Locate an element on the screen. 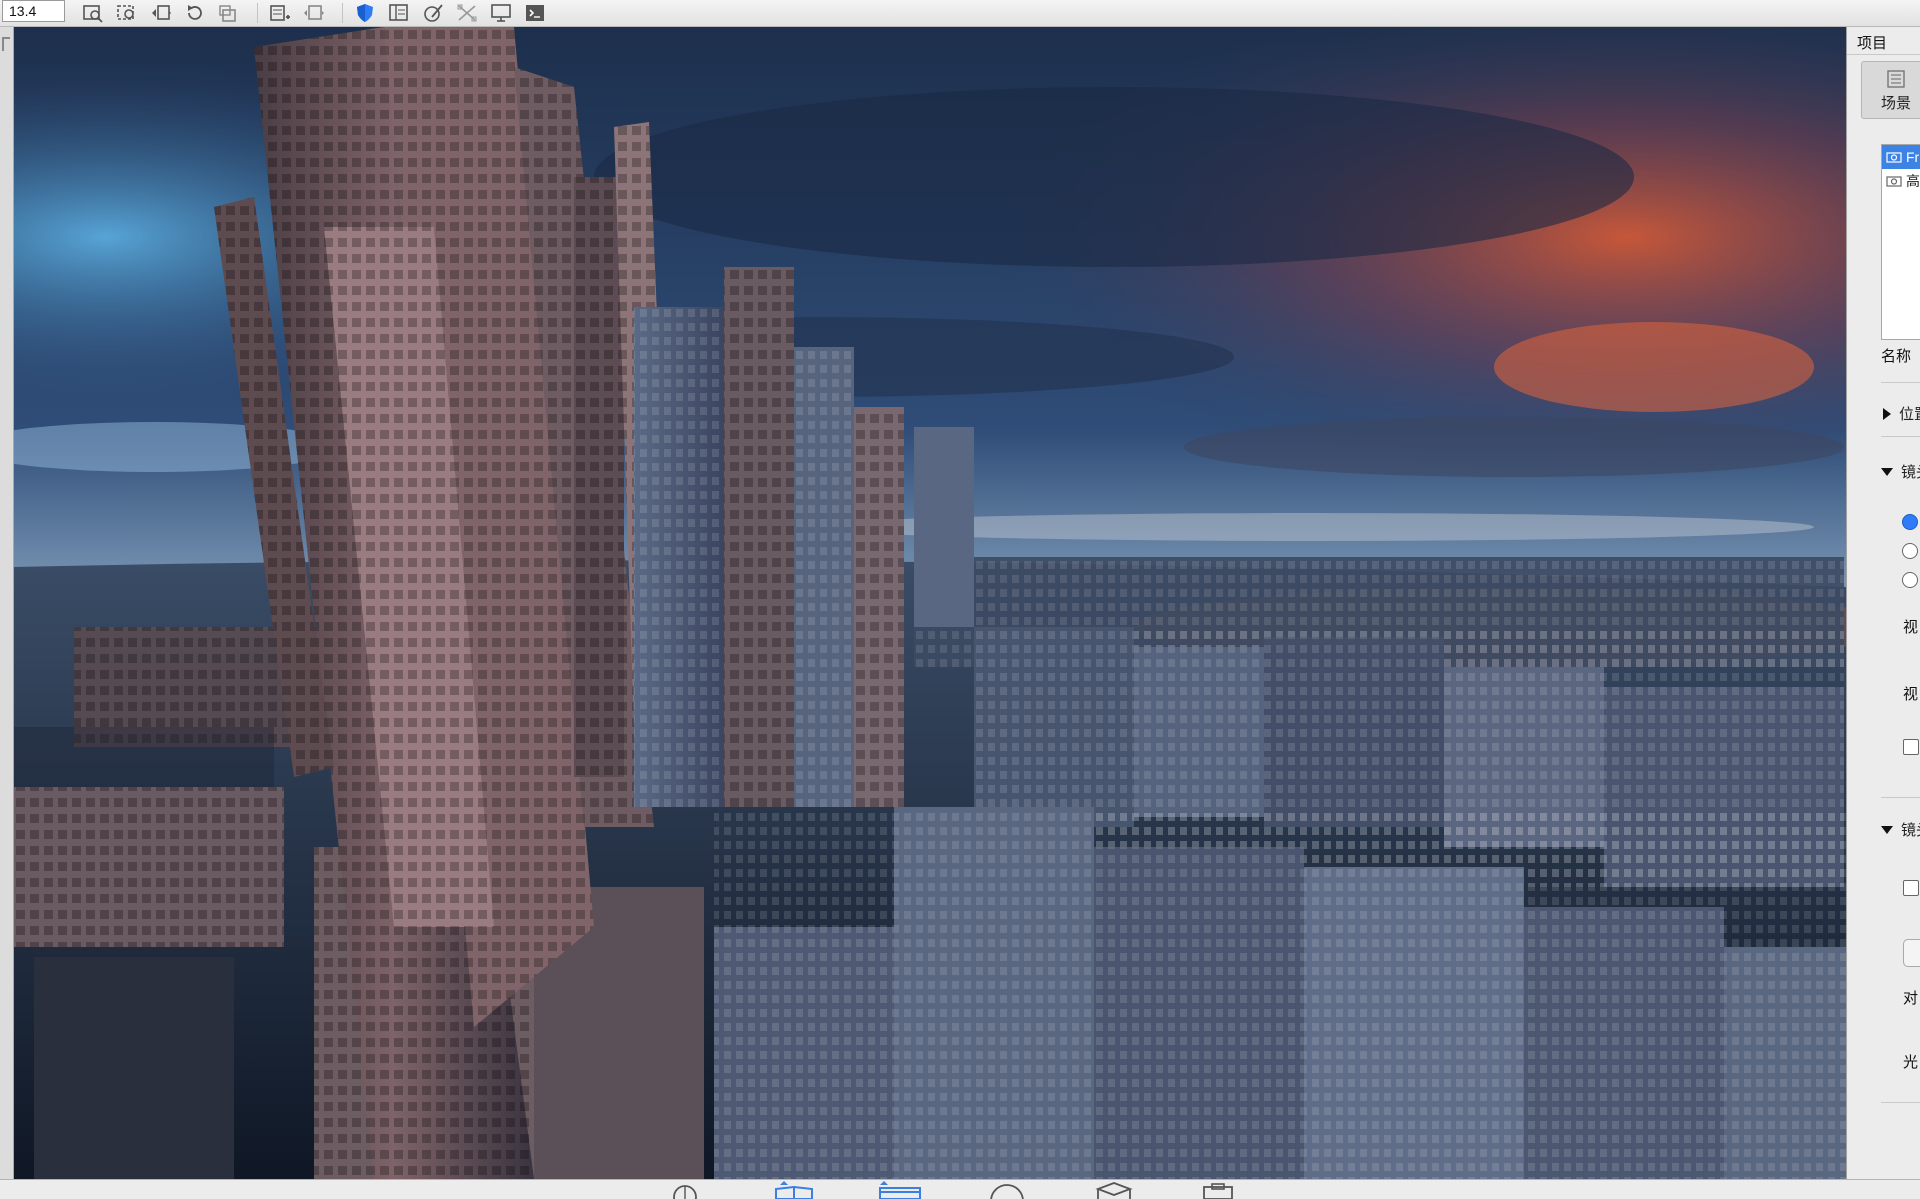 Image resolution: width=1920 pixels, height=1199 pixels. render-region-icon is located at coordinates (93, 14).